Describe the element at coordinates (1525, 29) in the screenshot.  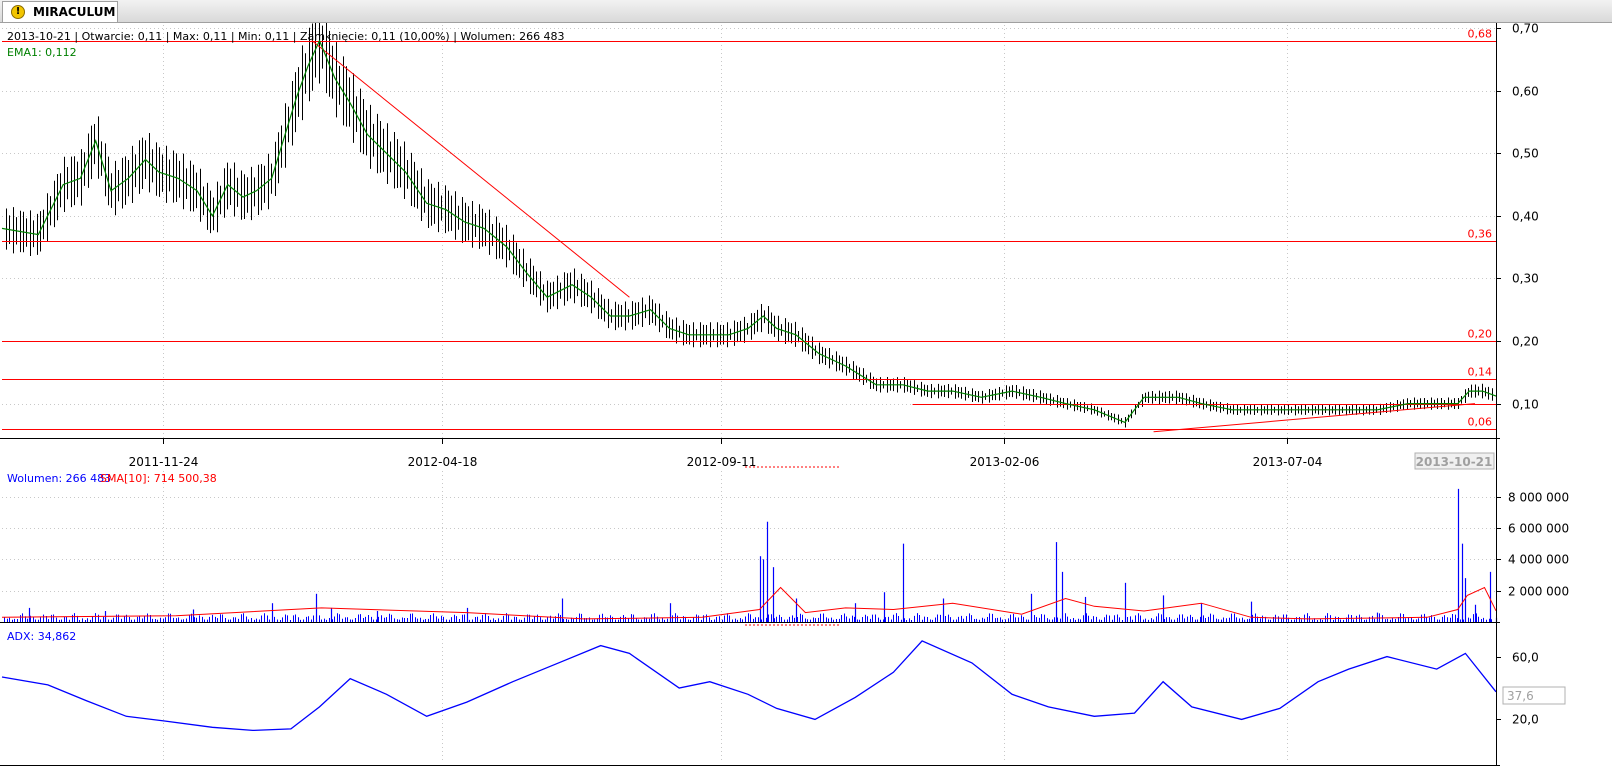
I see `y-tick-label: 0,70` at that location.